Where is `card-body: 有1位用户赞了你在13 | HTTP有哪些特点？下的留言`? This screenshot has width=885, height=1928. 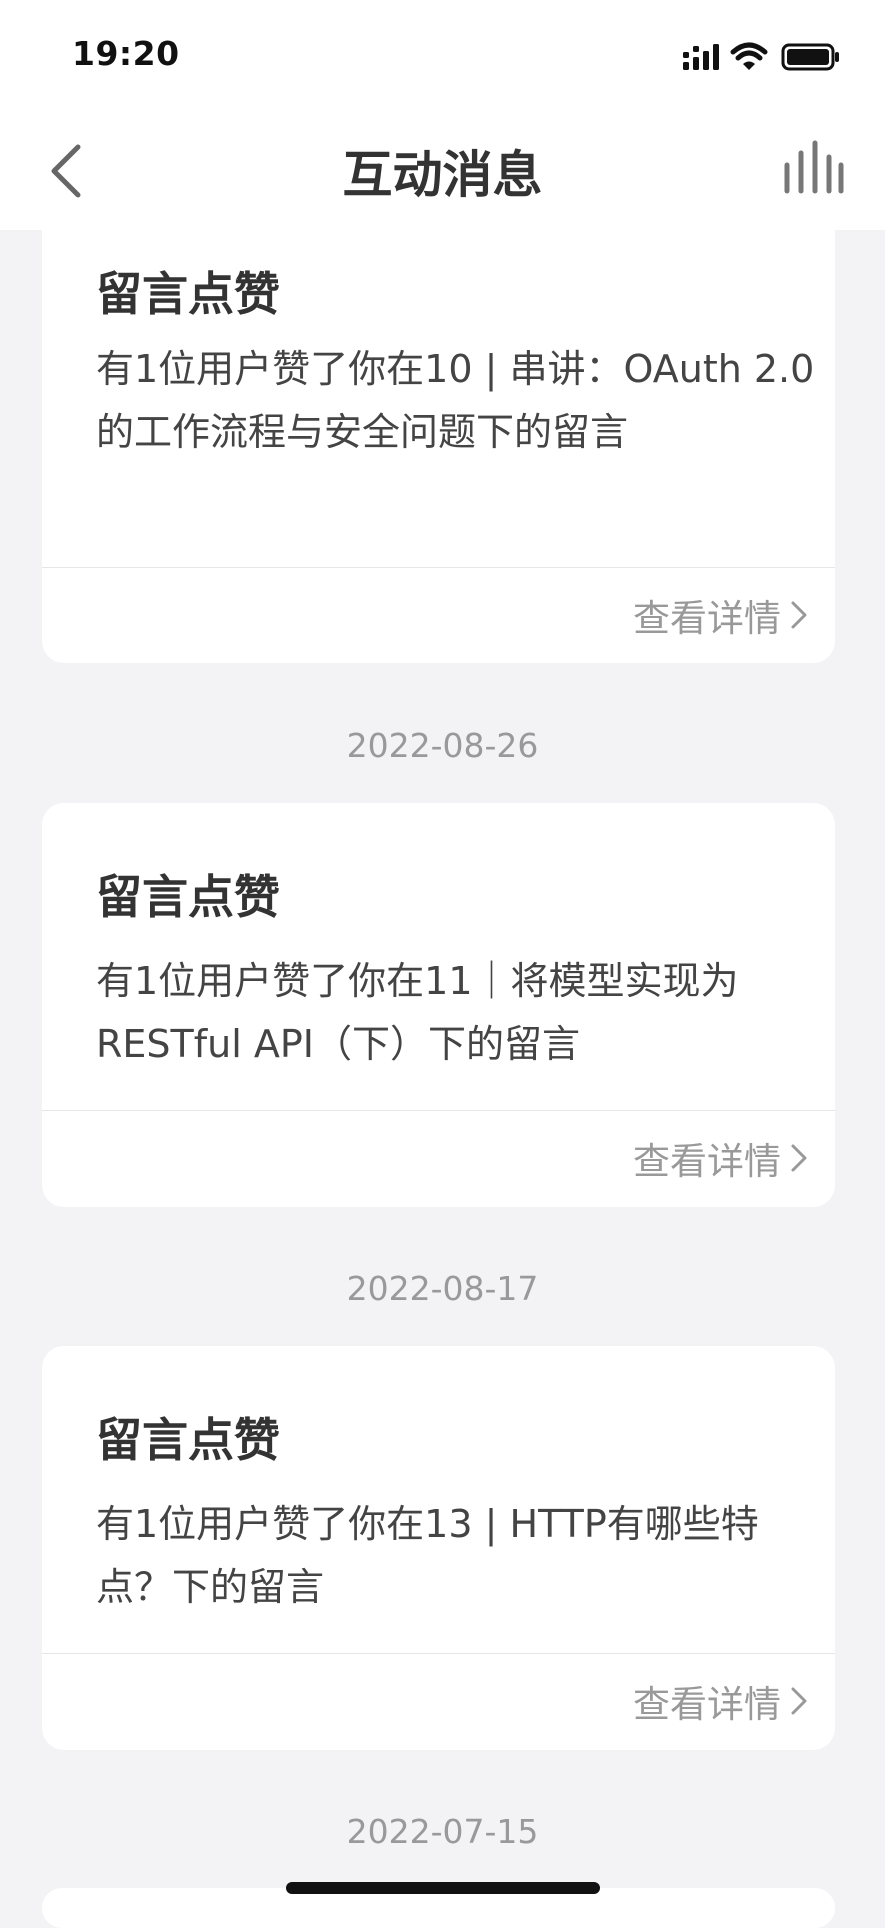 card-body: 有1位用户赞了你在13 | HTTP有哪些特点？下的留言 is located at coordinates (427, 1555).